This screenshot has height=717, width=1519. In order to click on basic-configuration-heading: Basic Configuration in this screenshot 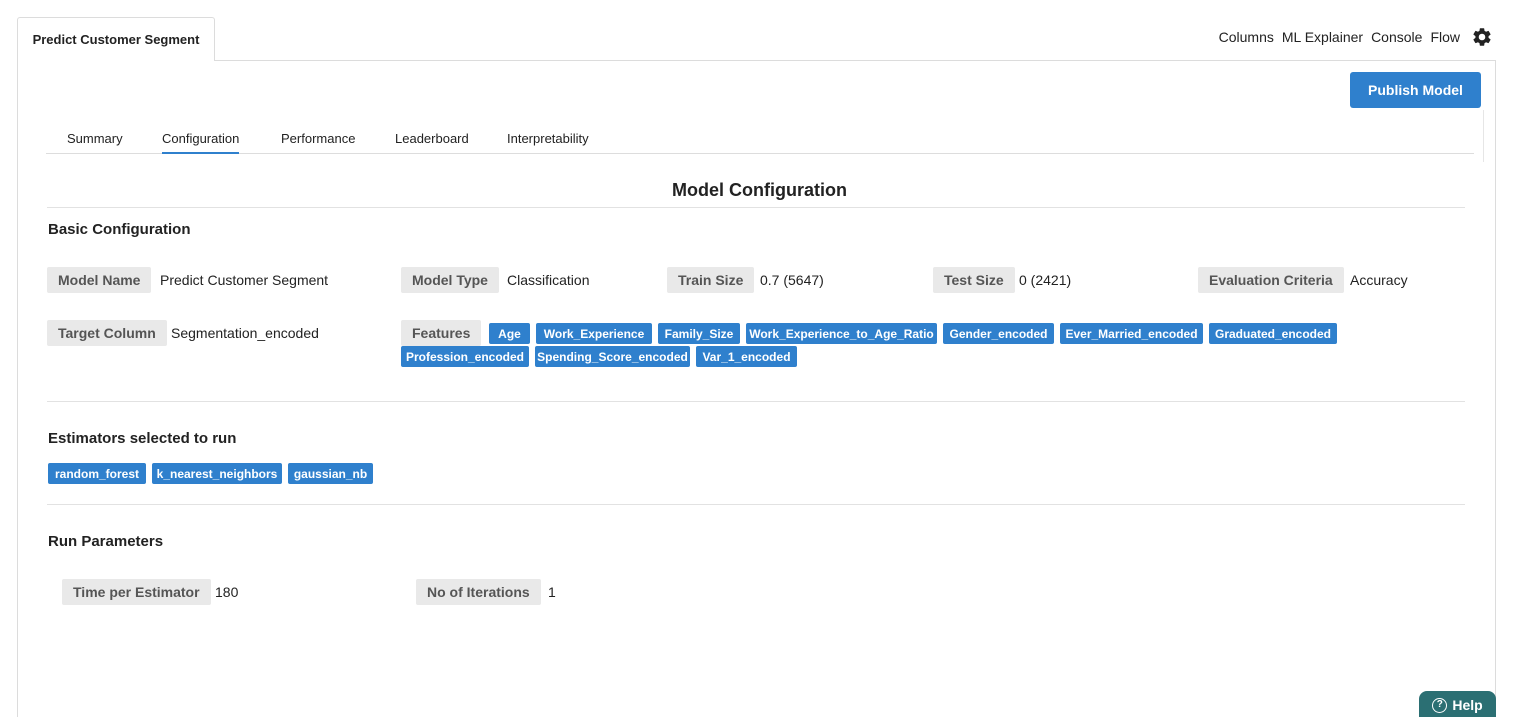, I will do `click(119, 229)`.